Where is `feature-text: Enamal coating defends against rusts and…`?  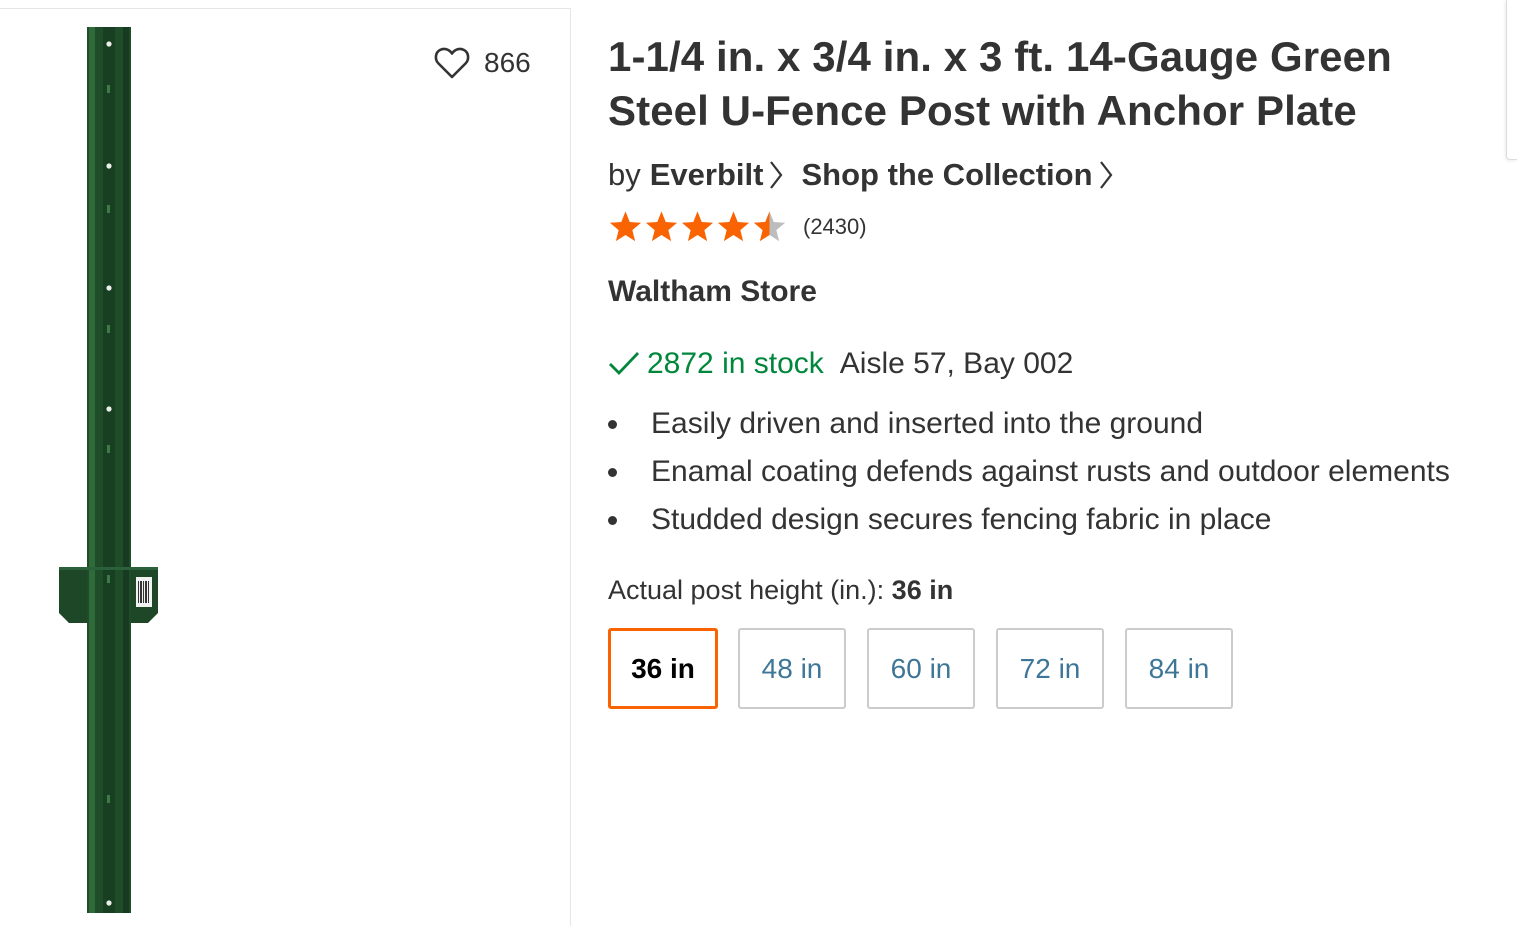
feature-text: Enamal coating defends against rusts and… is located at coordinates (1050, 471).